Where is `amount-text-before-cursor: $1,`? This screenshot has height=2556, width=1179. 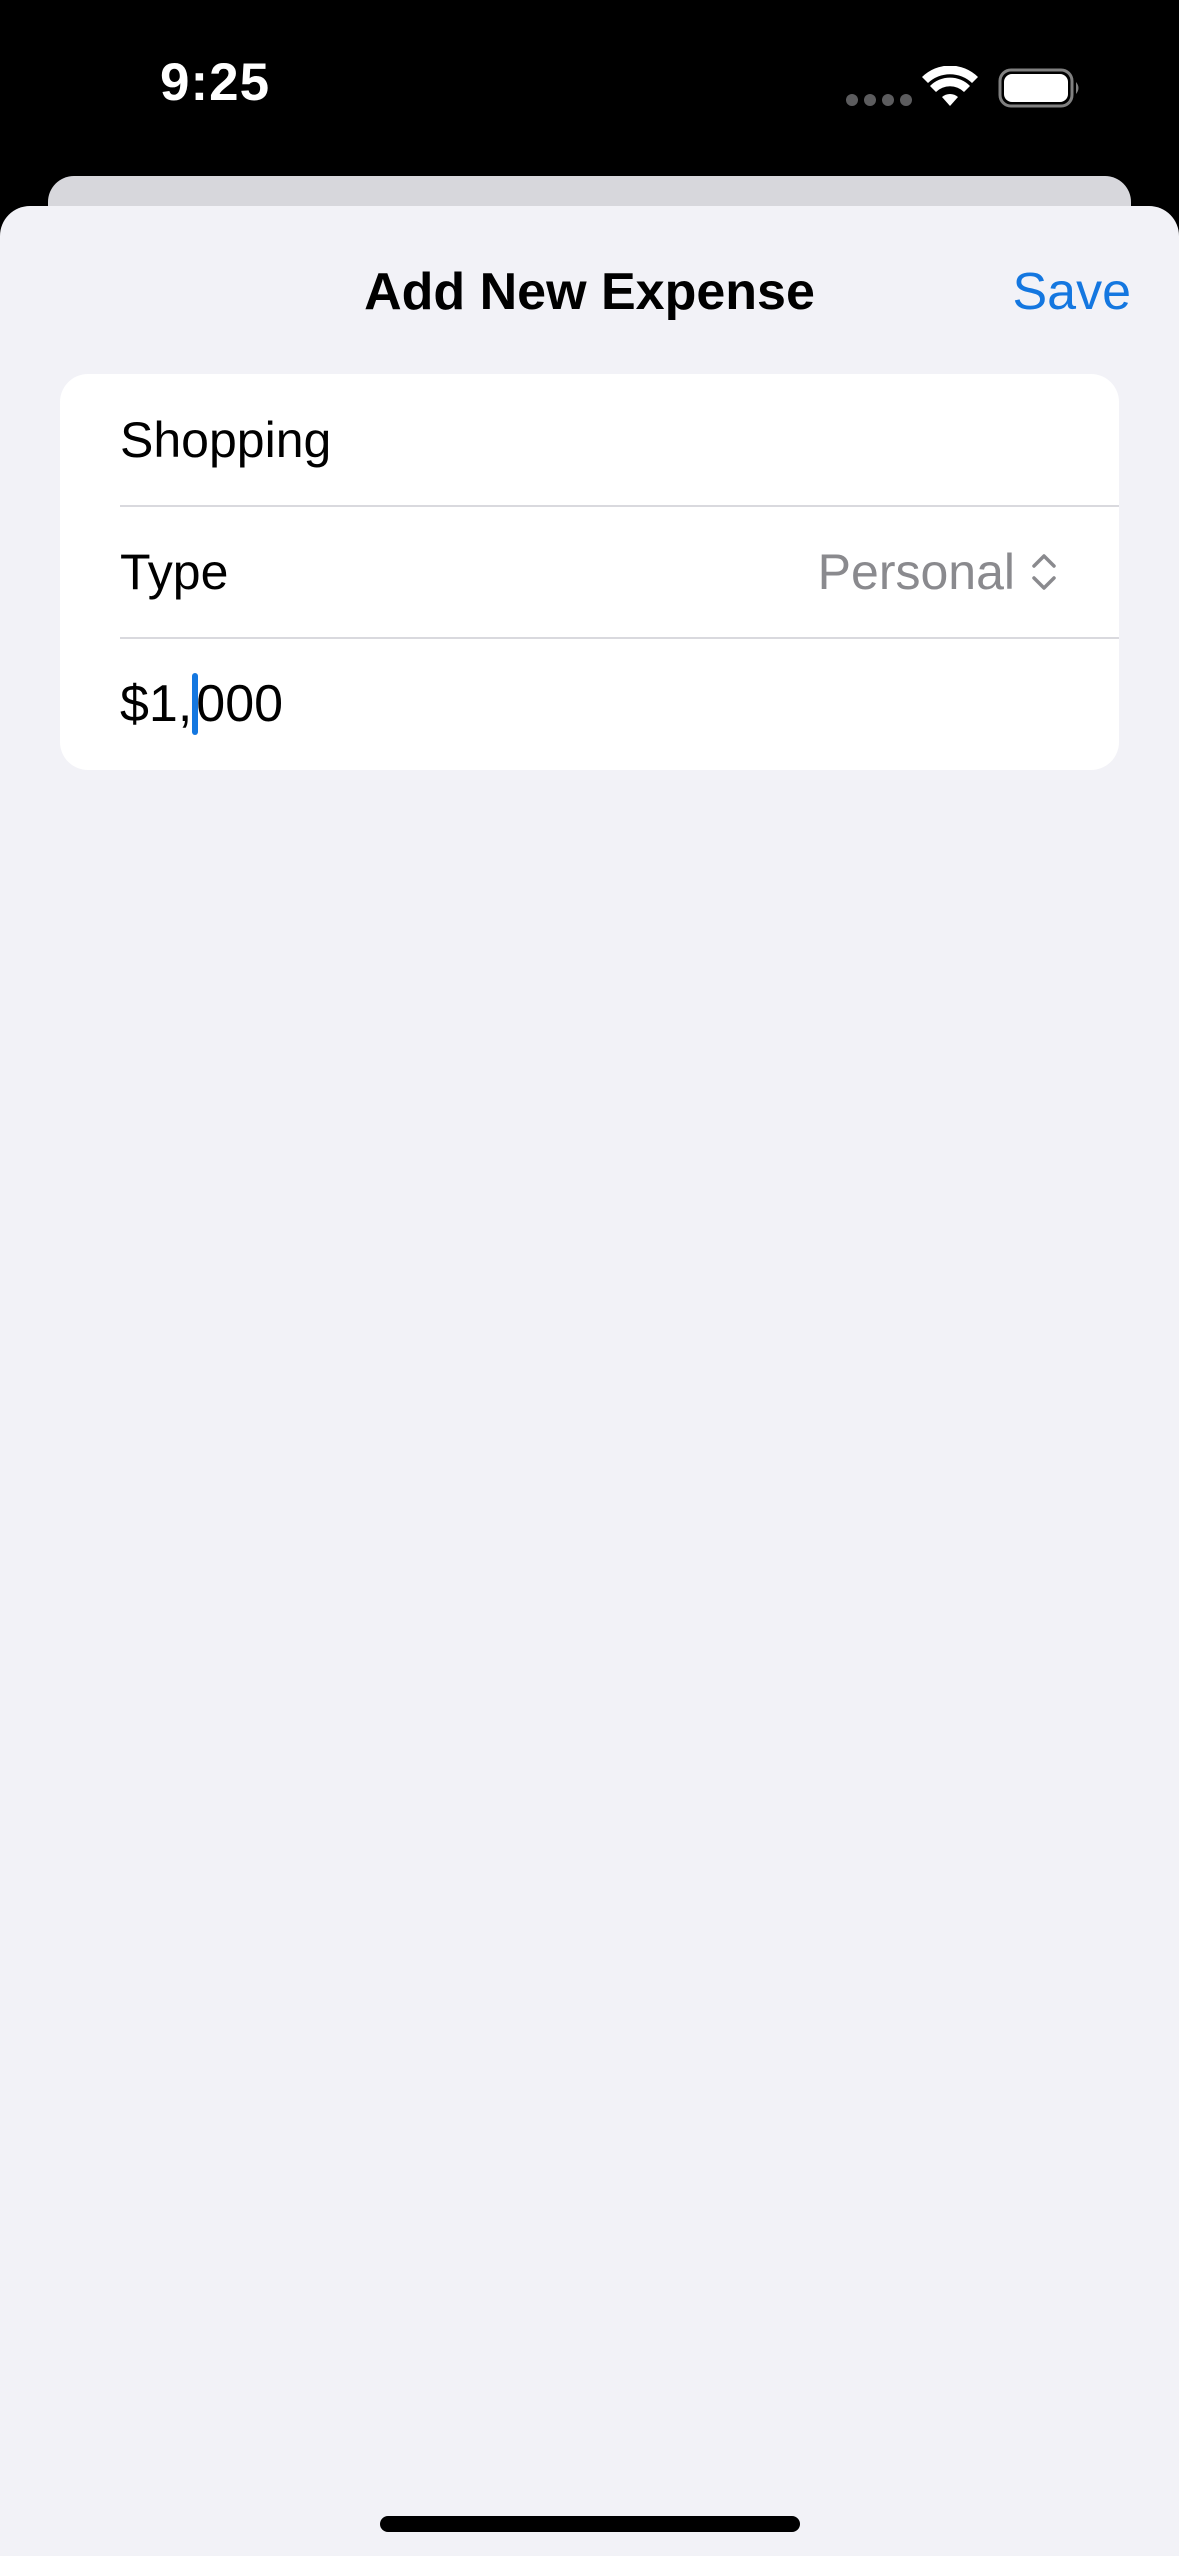 amount-text-before-cursor: $1, is located at coordinates (156, 704).